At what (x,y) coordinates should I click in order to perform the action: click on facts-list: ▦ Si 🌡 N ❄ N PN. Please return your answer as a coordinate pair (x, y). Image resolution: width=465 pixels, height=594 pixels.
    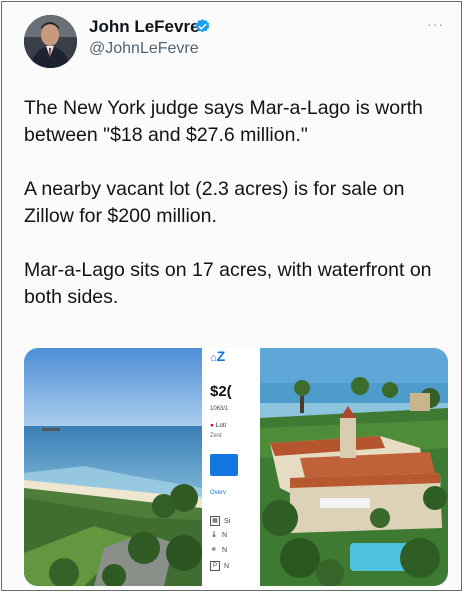
    Looking at the image, I should click on (220, 546).